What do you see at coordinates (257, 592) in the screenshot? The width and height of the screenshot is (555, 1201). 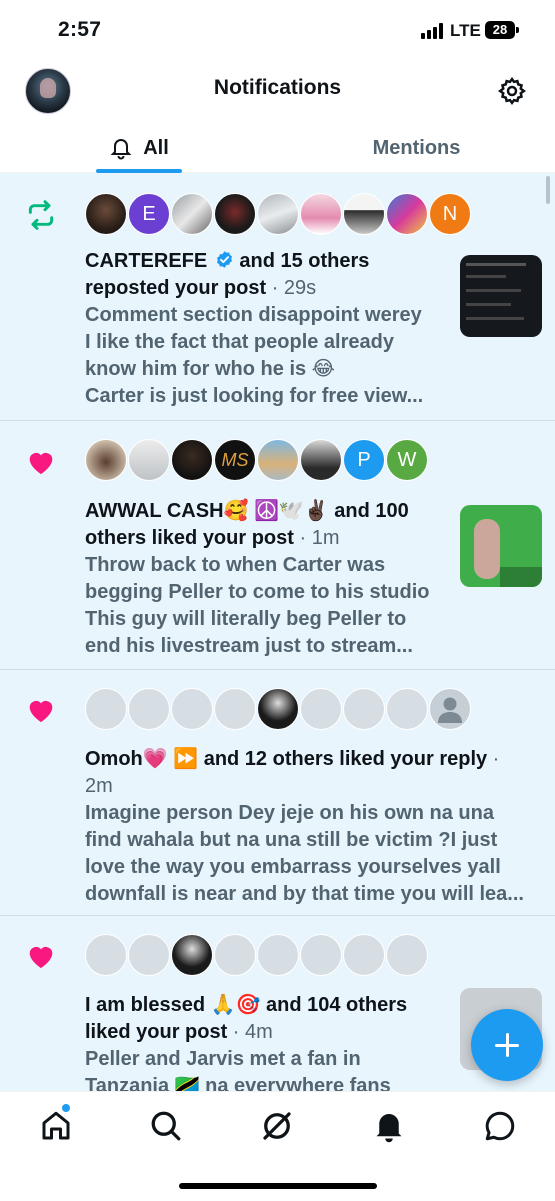 I see `preview-line: begging Peller to come to his studio` at bounding box center [257, 592].